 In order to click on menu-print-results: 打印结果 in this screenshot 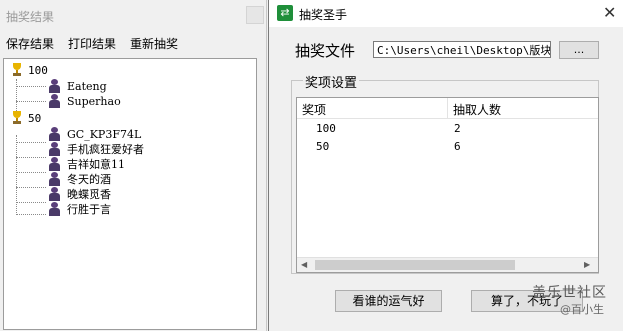, I will do `click(92, 43)`.